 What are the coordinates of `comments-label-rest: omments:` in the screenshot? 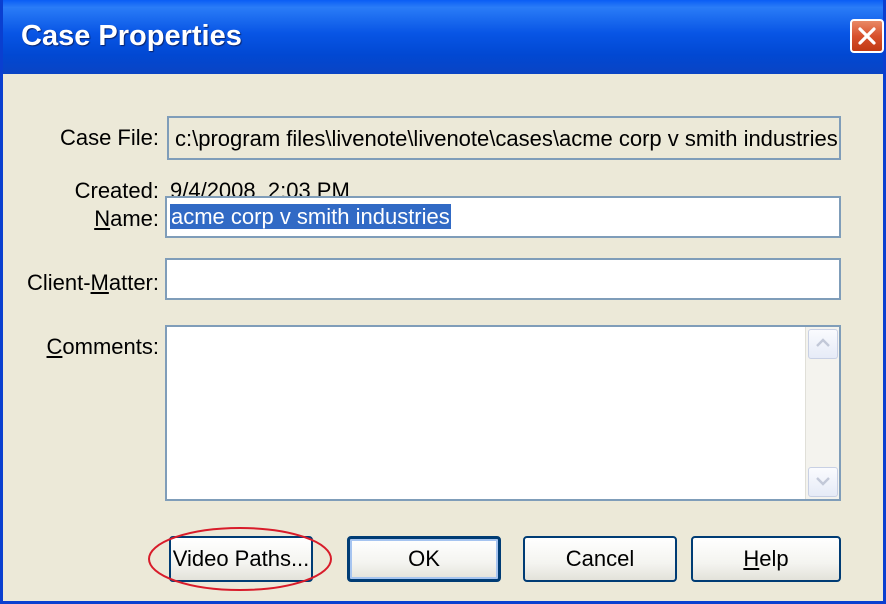 It's located at (110, 346).